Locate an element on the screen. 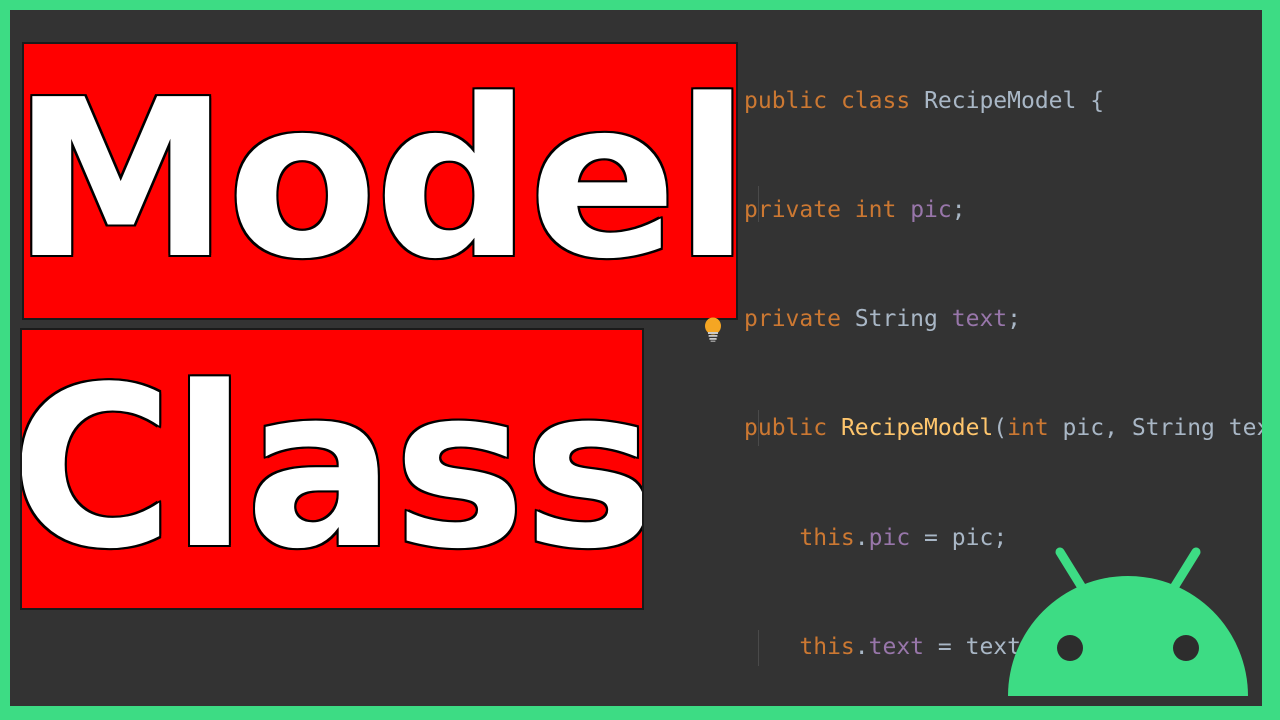 Image resolution: width=1280 pixels, height=720 pixels. code-line-constructor: public RecipeModel(int pic, String text) is located at coordinates (1003, 428).